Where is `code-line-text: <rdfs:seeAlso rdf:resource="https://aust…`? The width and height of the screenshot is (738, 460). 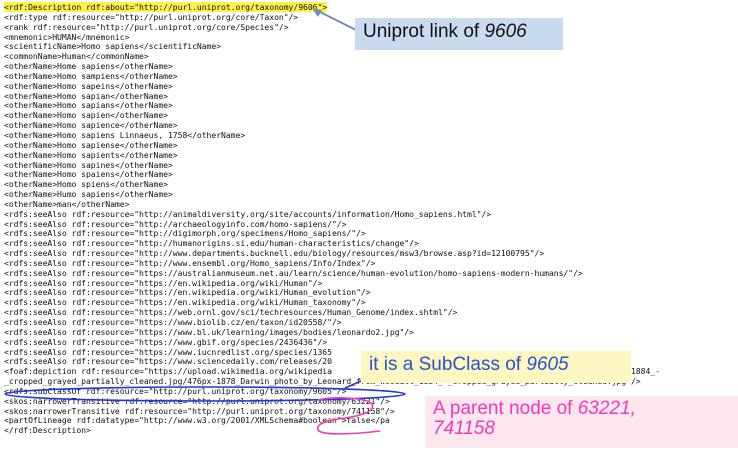 code-line-text: <rdfs:seeAlso rdf:resource="https://aust… is located at coordinates (293, 272).